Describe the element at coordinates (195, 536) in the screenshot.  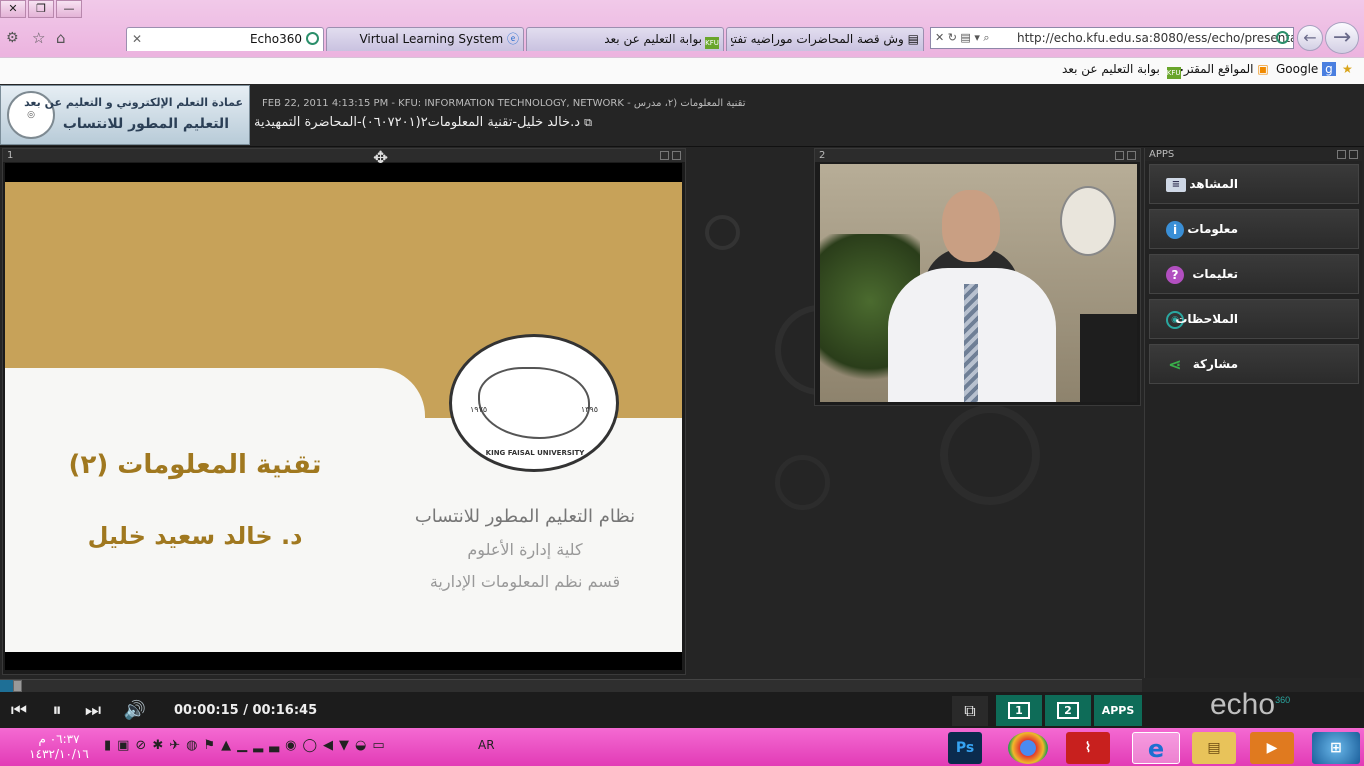
I see `slide-lecturer: د. خالد سعيد خليل` at that location.